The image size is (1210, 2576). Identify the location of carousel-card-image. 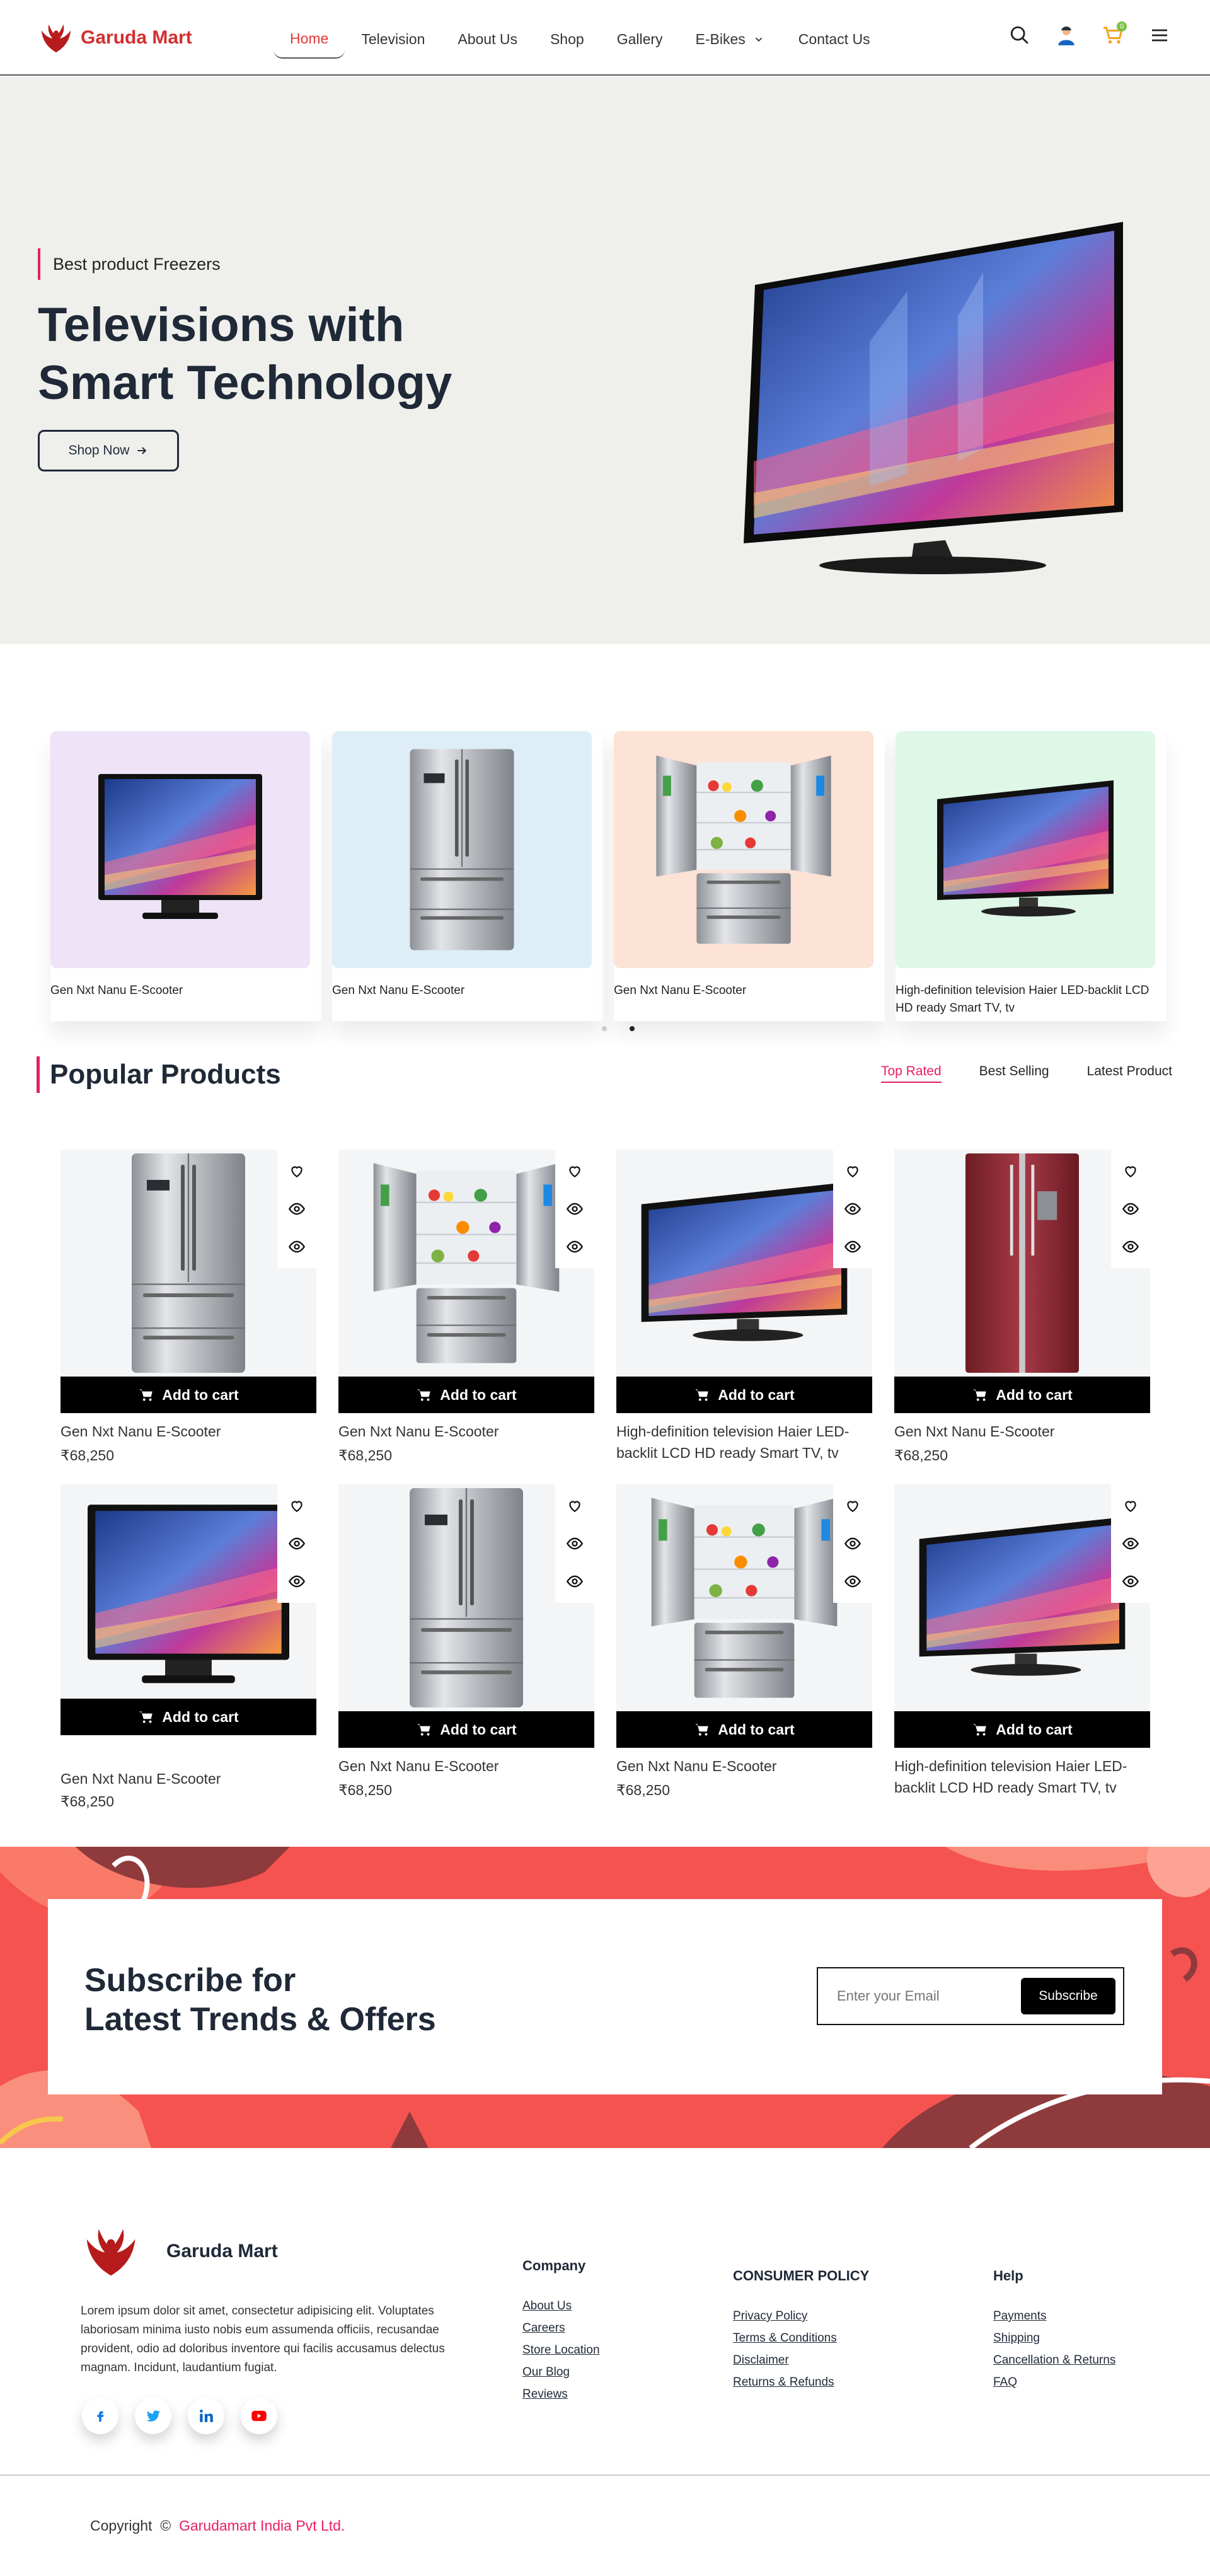
(1025, 850).